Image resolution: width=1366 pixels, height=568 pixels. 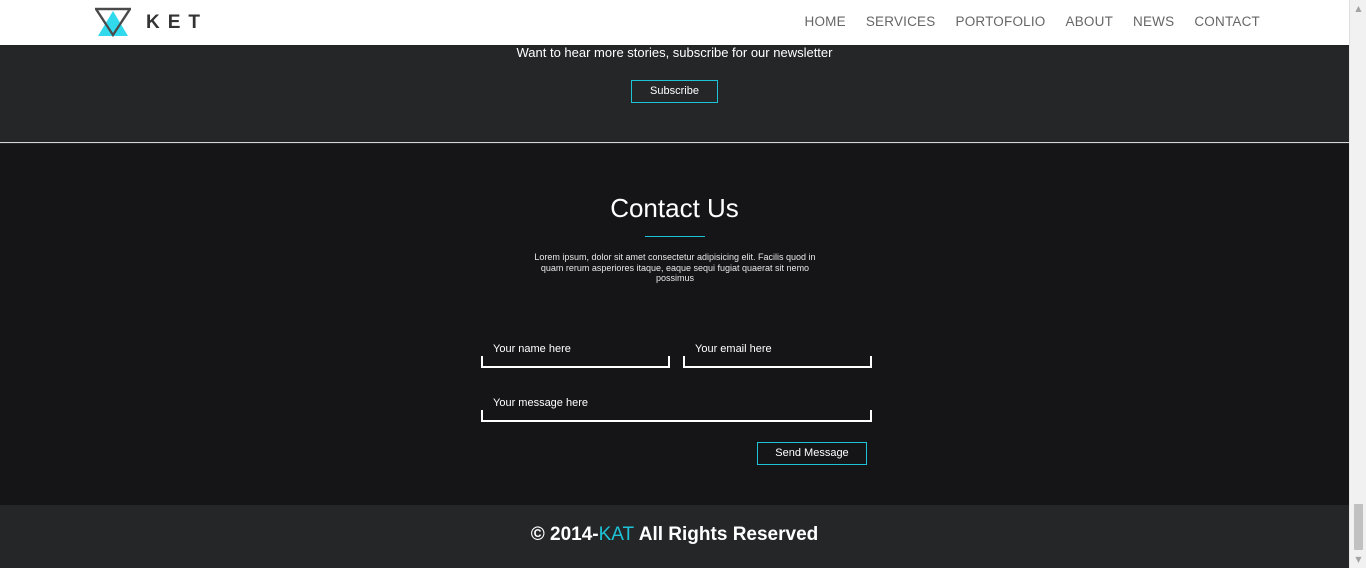 I want to click on send-message-button: Send Message, so click(x=812, y=453).